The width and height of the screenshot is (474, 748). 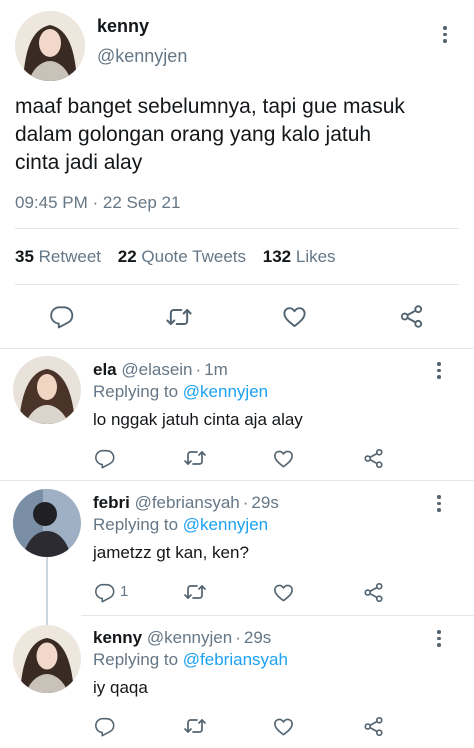 I want to click on reply-handle: @febriansyah, so click(x=187, y=502).